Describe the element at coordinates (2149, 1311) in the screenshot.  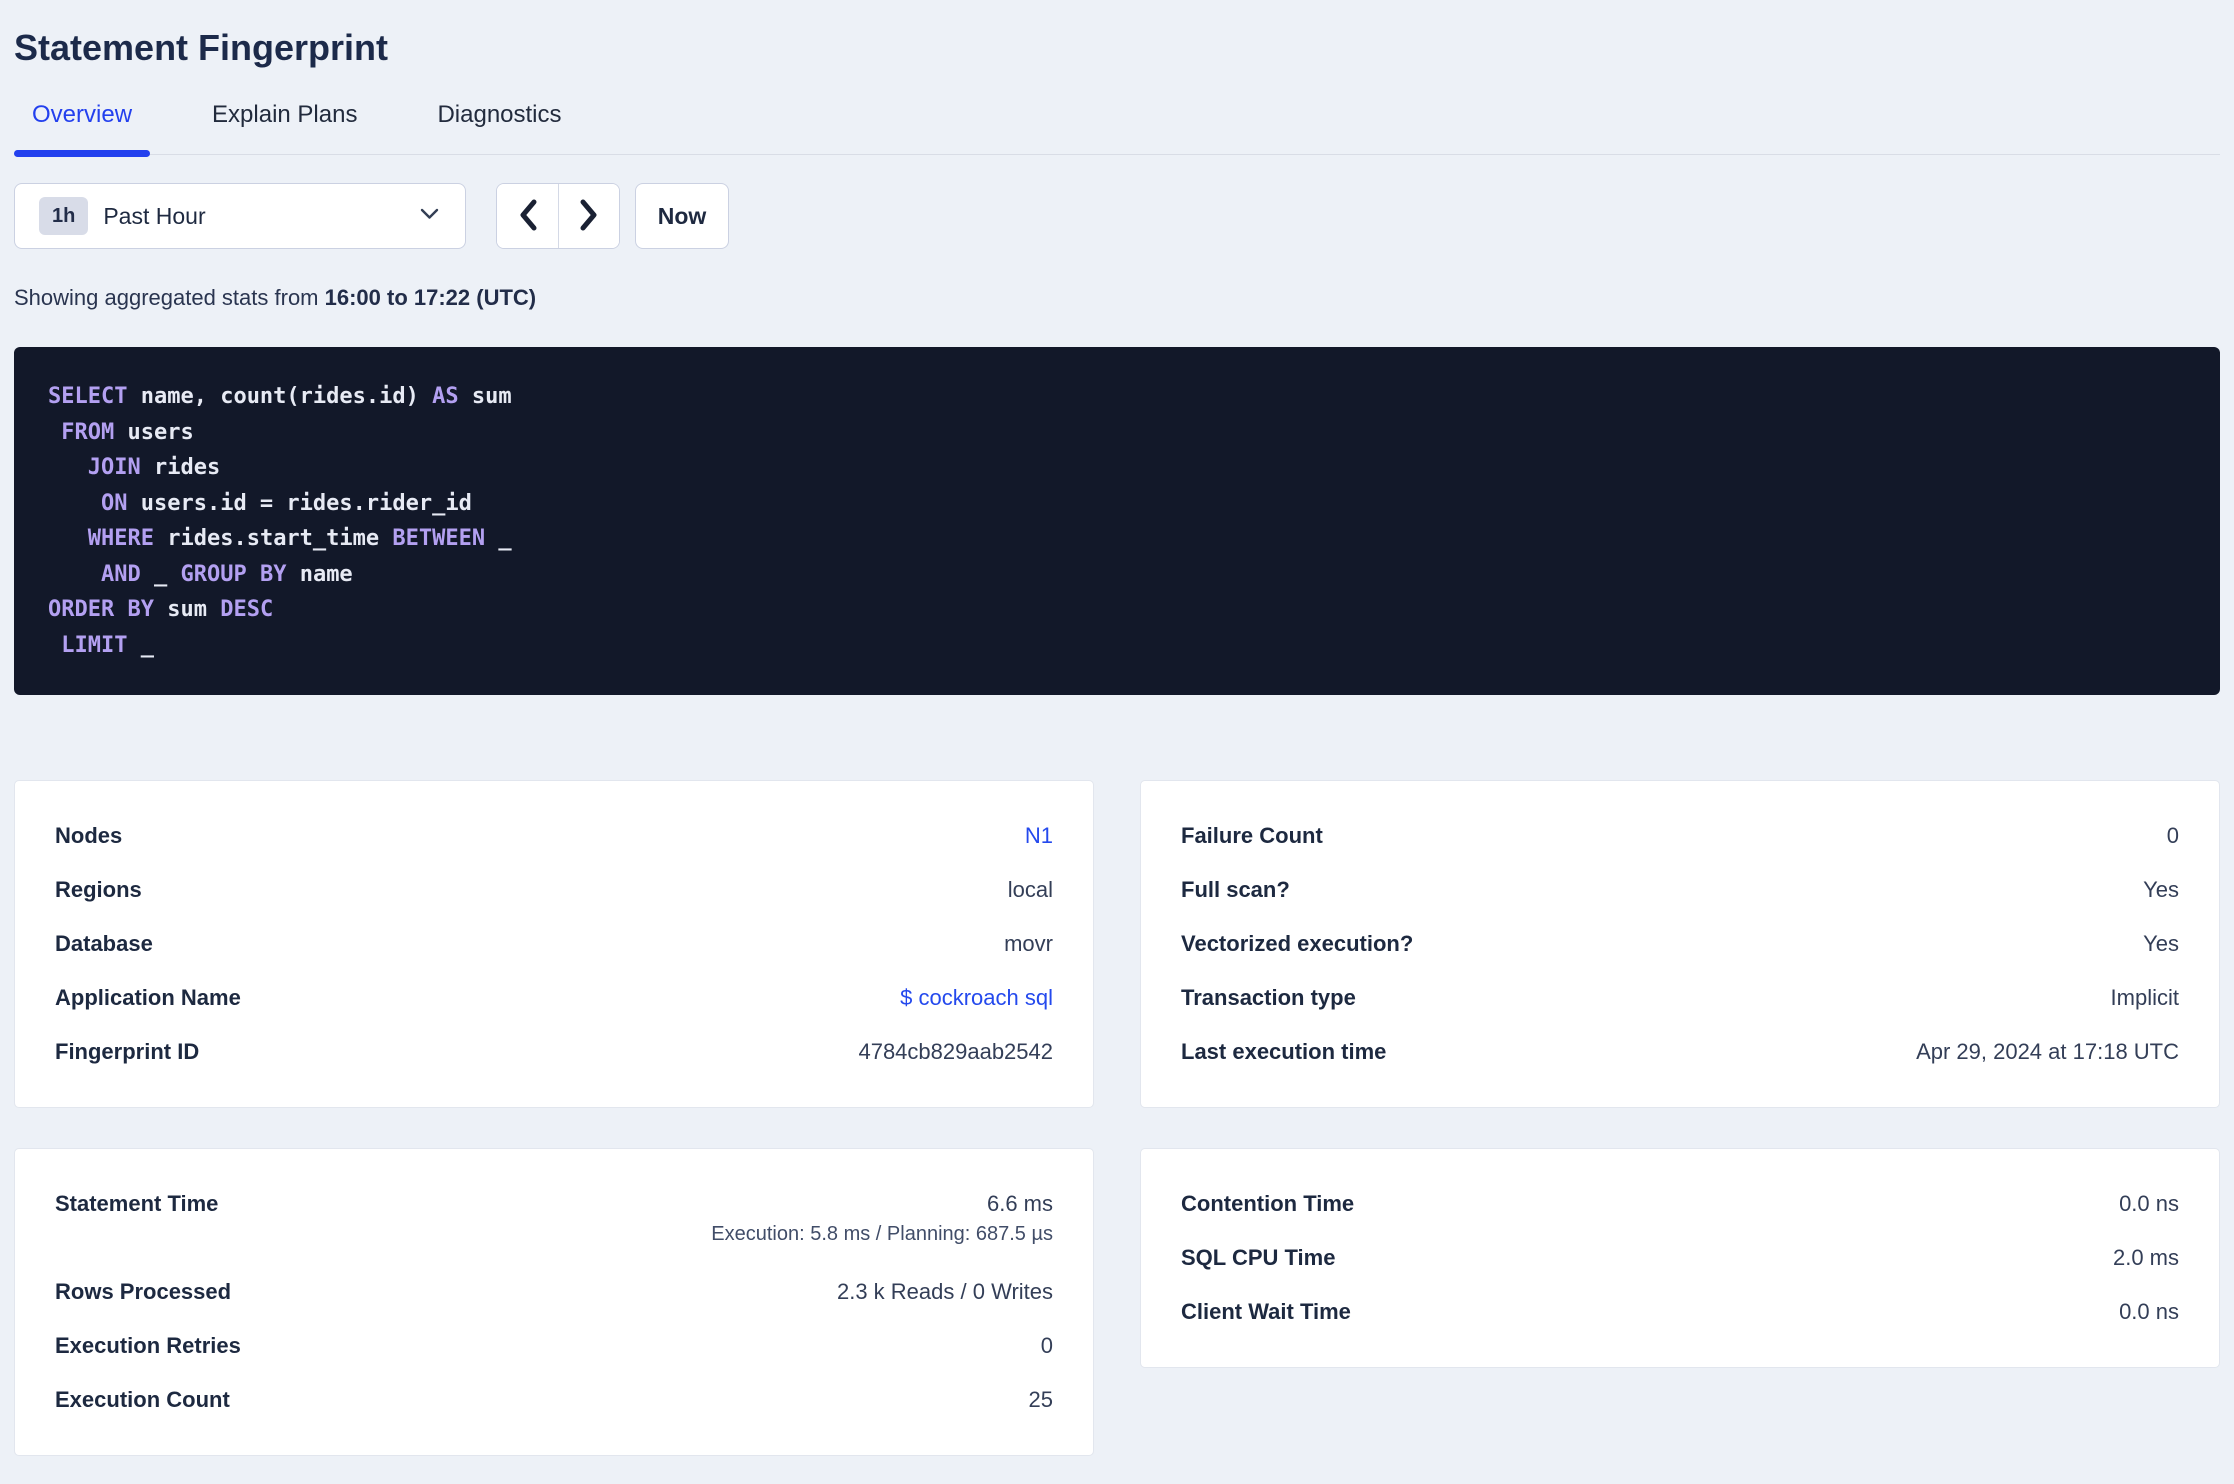
I see `stat-value: 0.0 ns` at that location.